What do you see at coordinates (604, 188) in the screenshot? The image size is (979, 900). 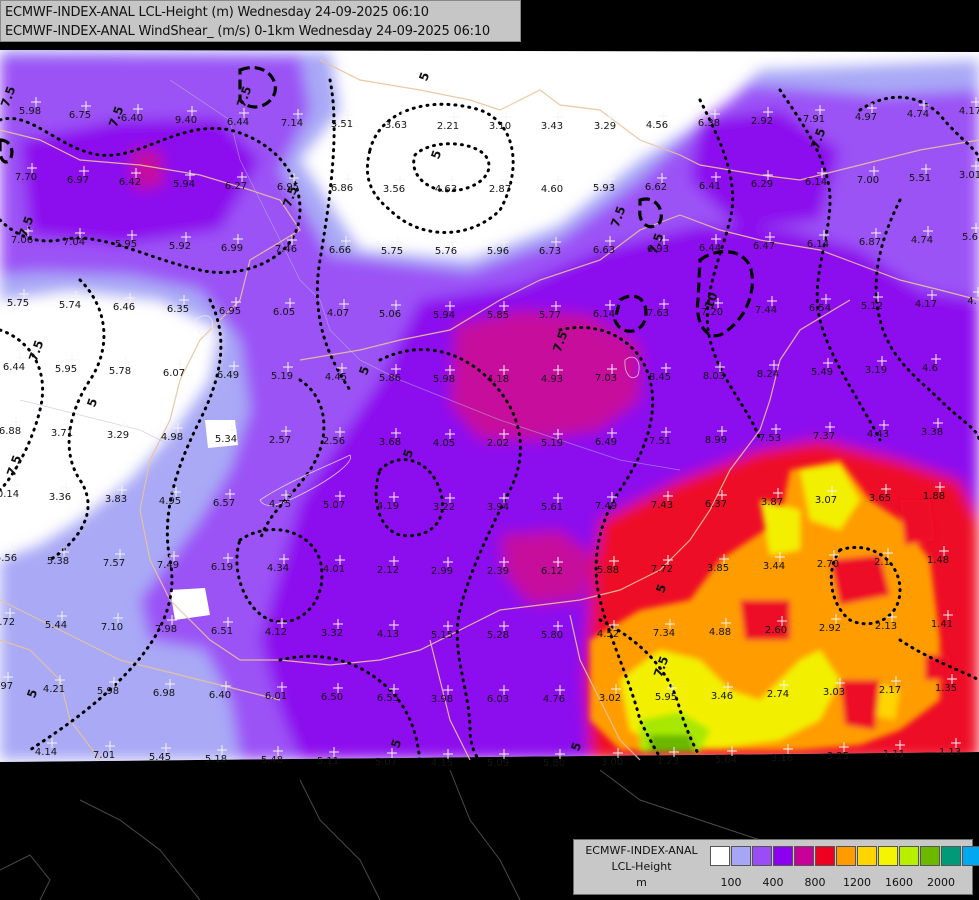 I see `grid-value-label: 5.93` at bounding box center [604, 188].